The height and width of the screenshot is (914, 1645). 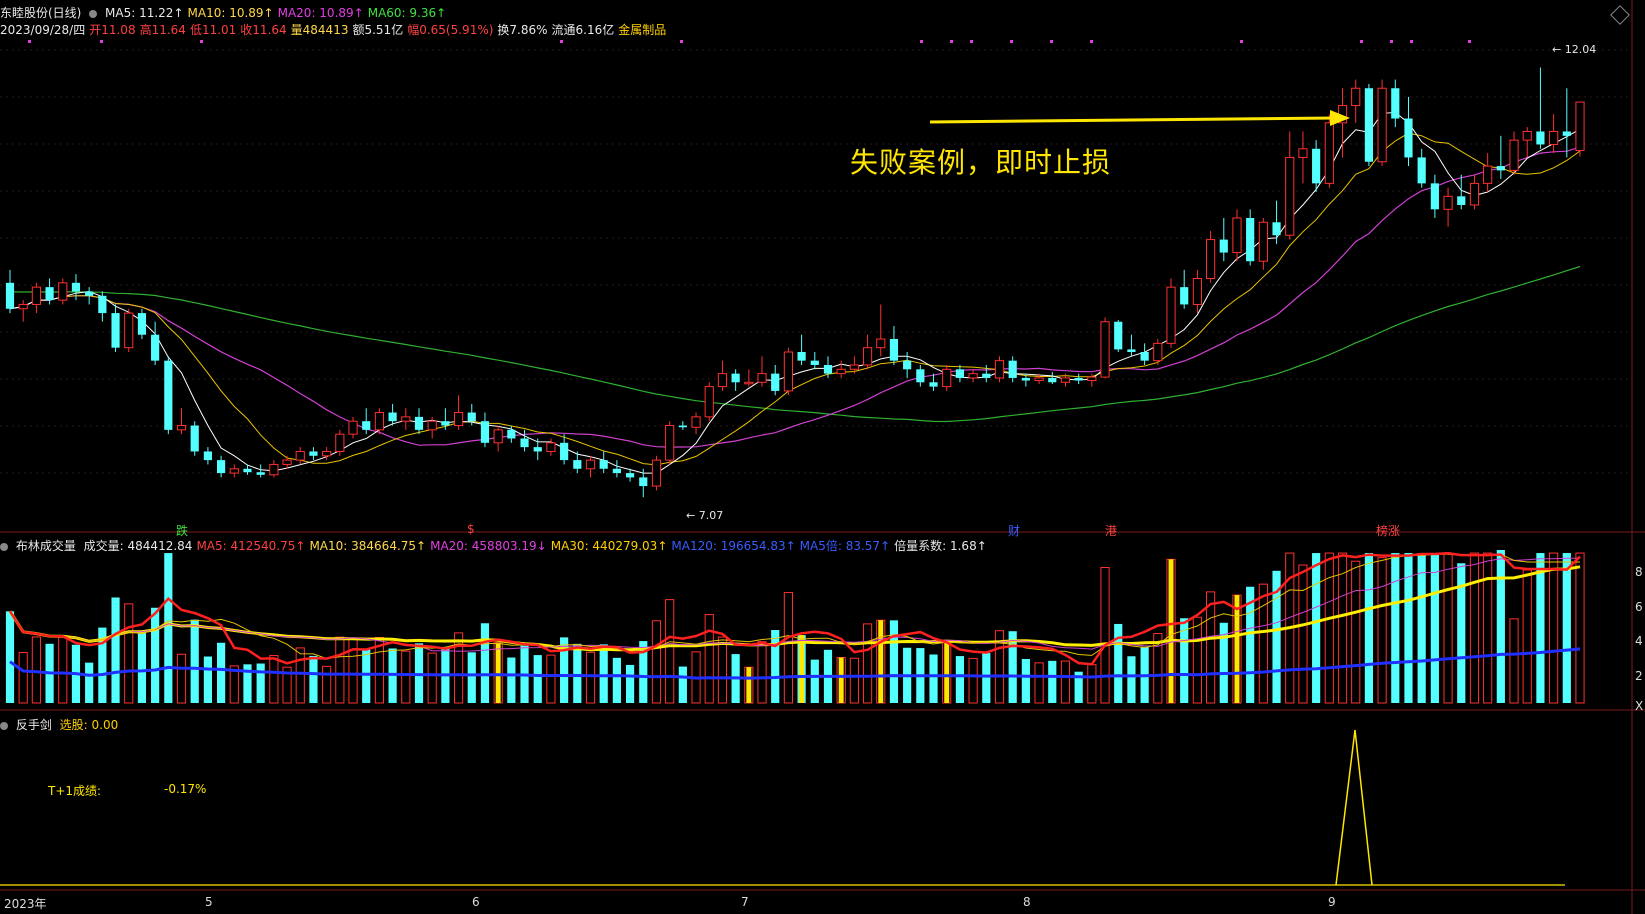 What do you see at coordinates (93, 14) in the screenshot?
I see `settings-dot-icon` at bounding box center [93, 14].